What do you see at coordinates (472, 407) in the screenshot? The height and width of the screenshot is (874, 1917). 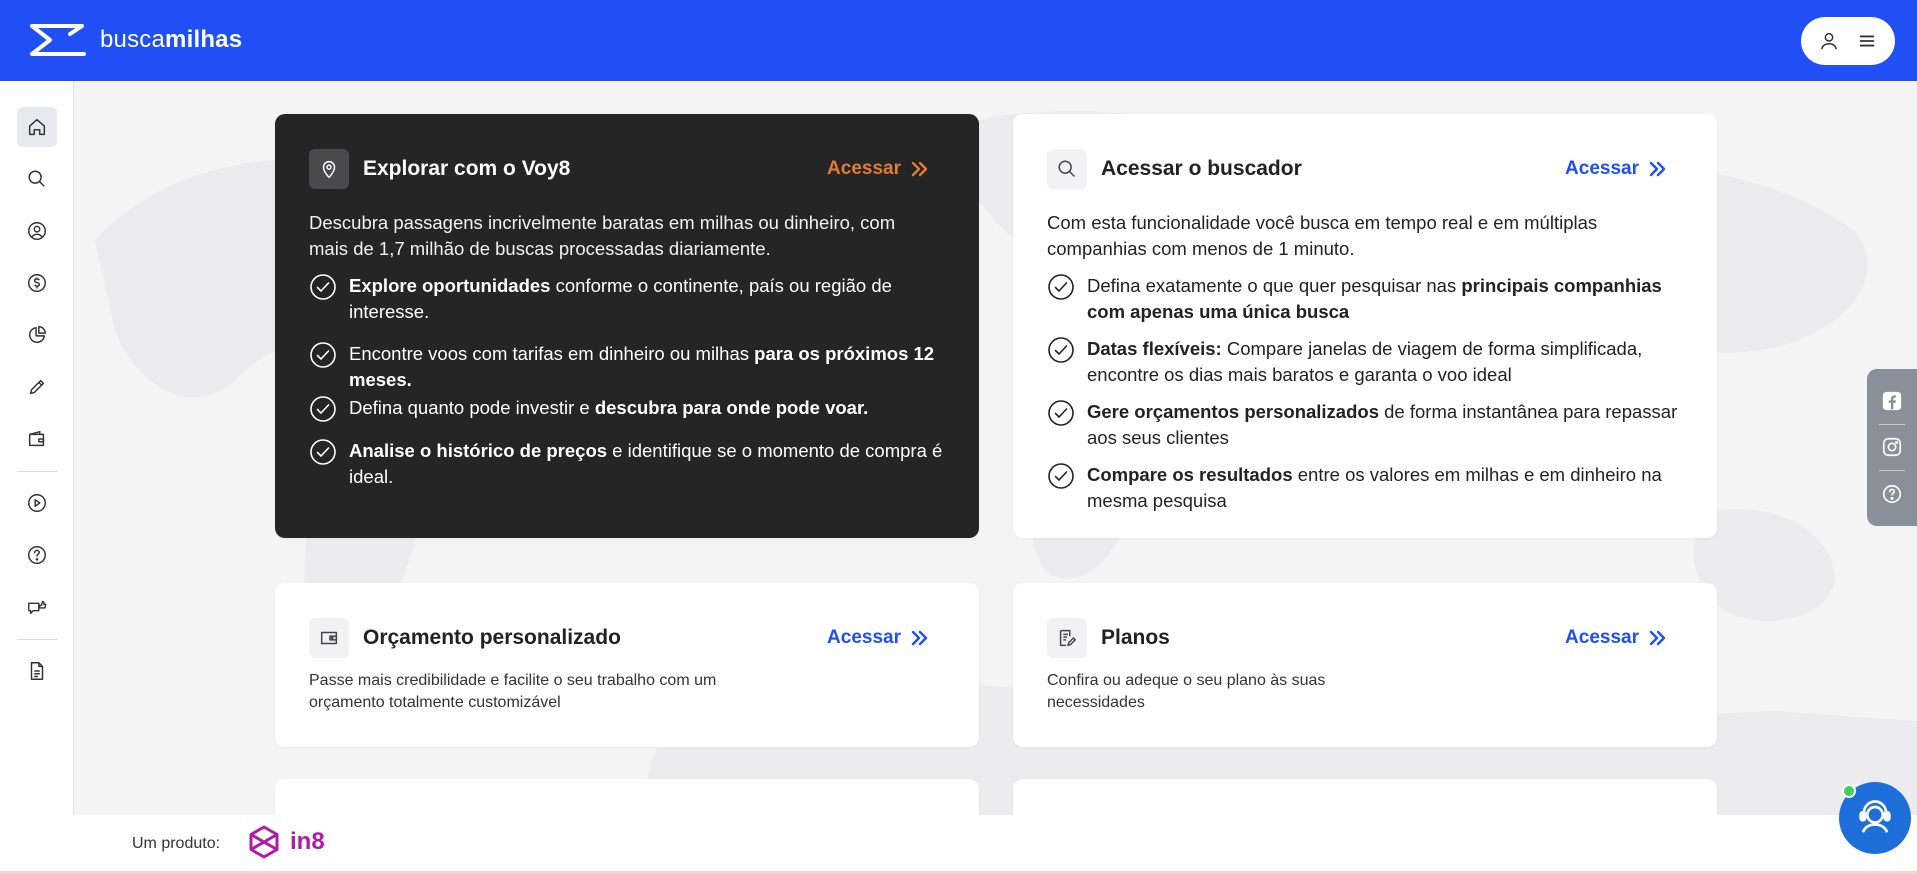 I see `voy8-feature-text: Defina quanto pode investir e` at bounding box center [472, 407].